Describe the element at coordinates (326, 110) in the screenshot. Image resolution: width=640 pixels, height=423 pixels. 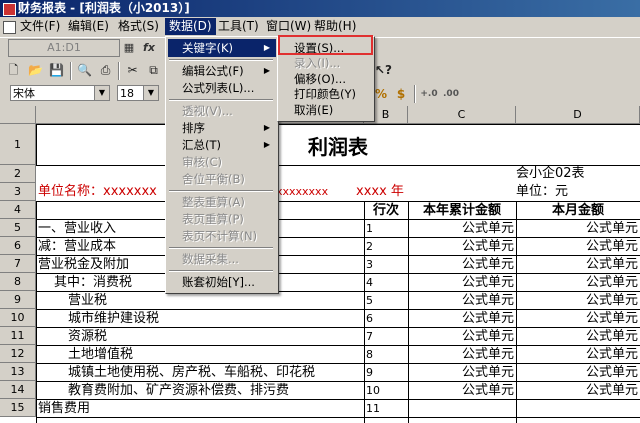
I see `submenu-item-cancel: 取消(E)` at that location.